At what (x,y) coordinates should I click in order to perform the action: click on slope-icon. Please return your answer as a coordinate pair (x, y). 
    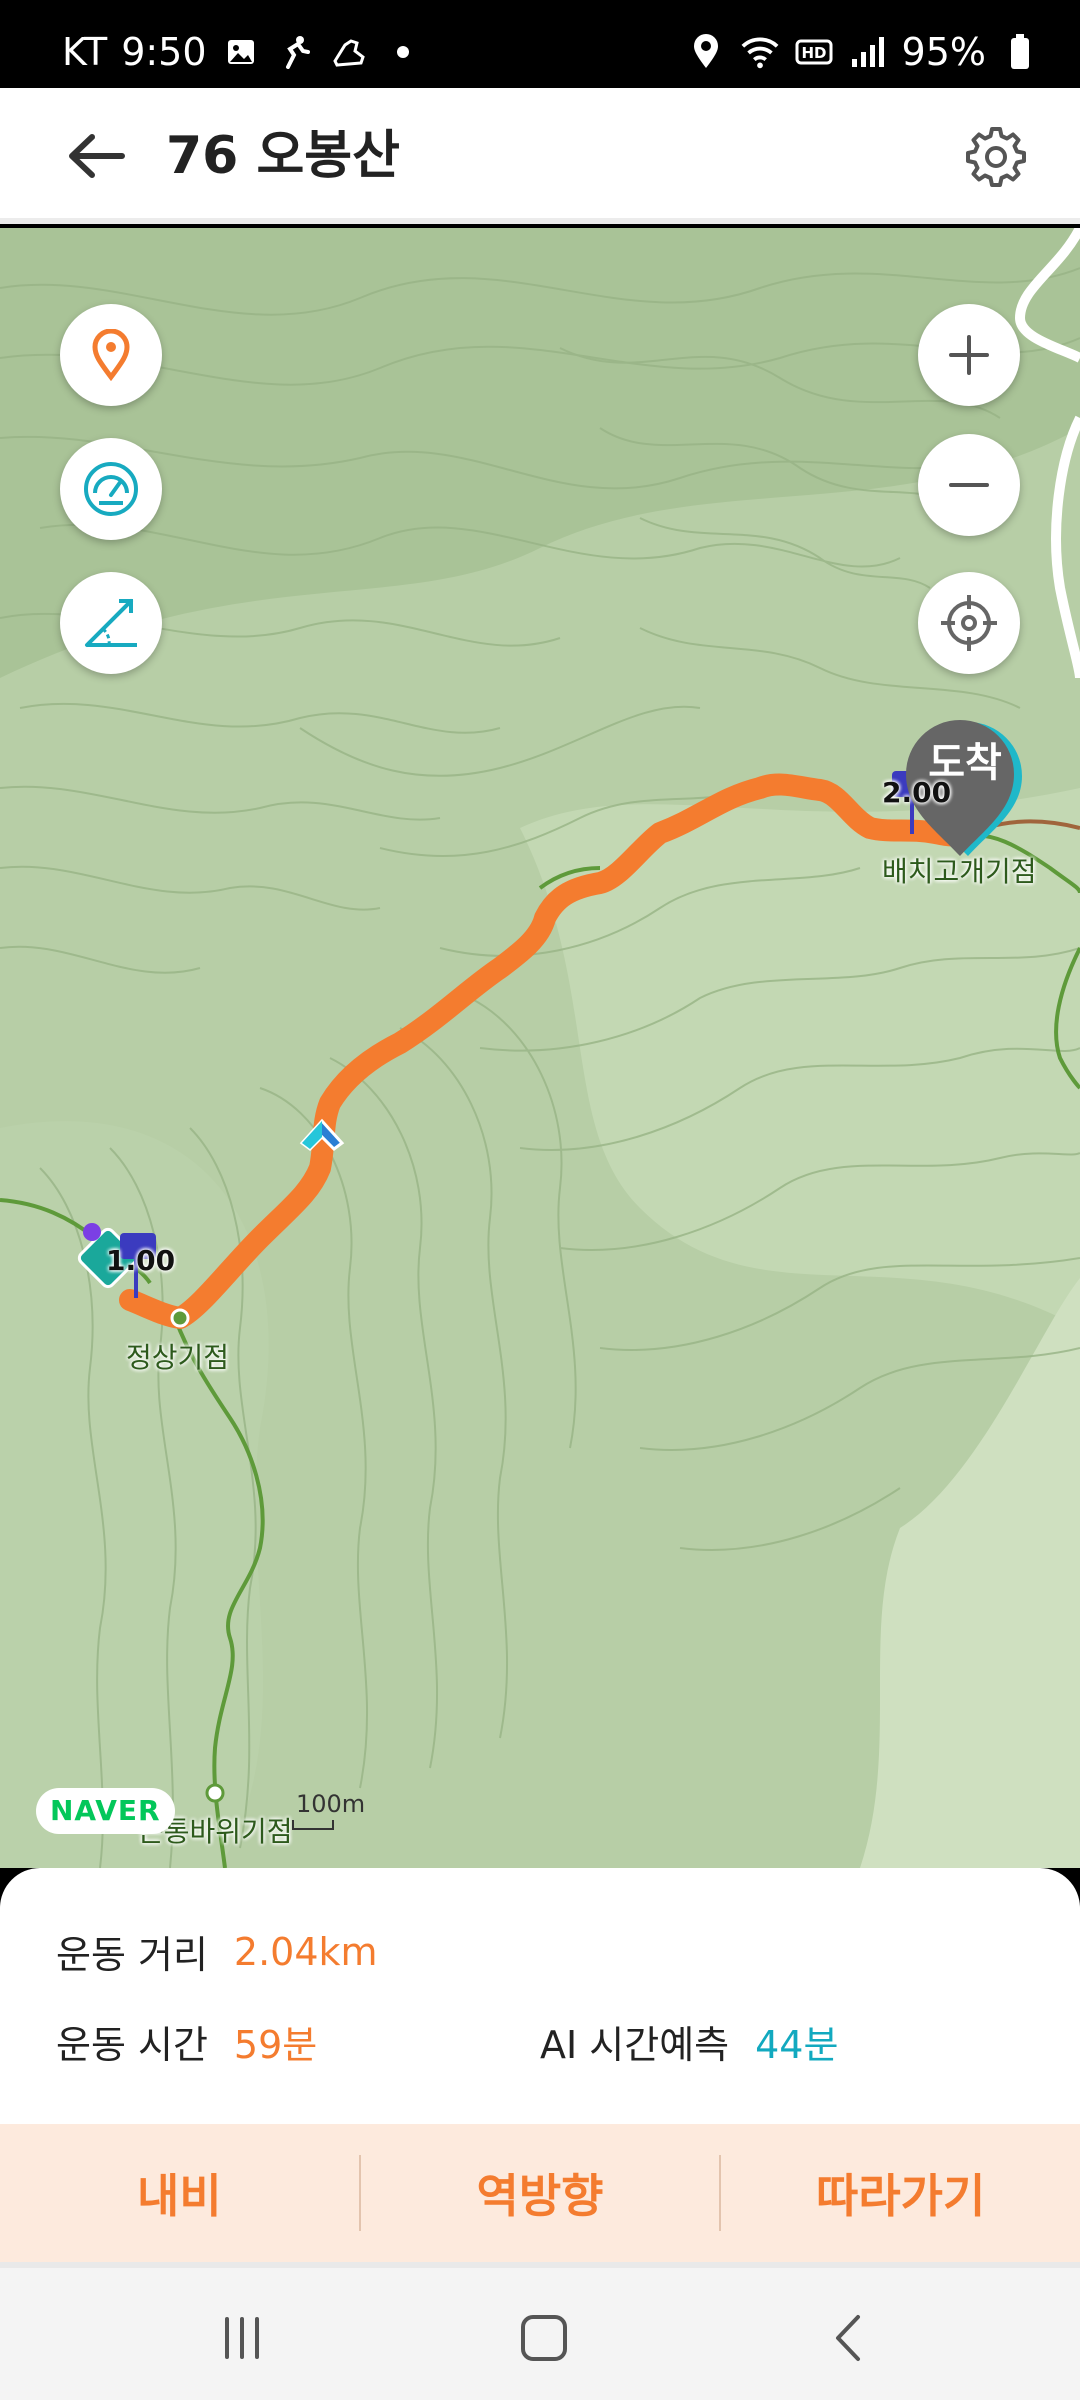
    Looking at the image, I should click on (111, 623).